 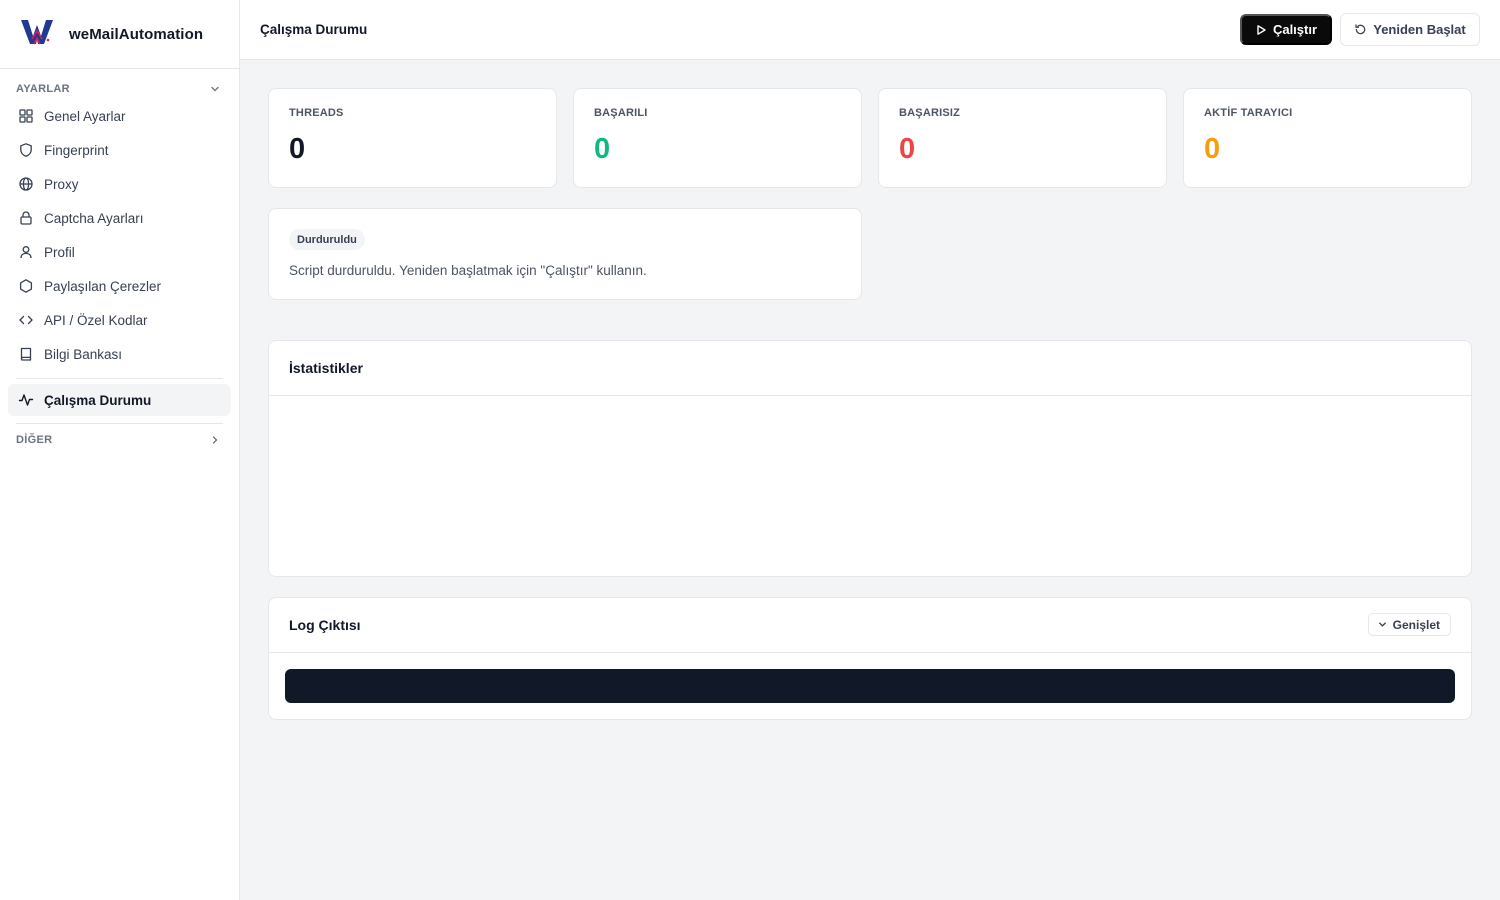 I want to click on wm-logo-icon, so click(x=38, y=34).